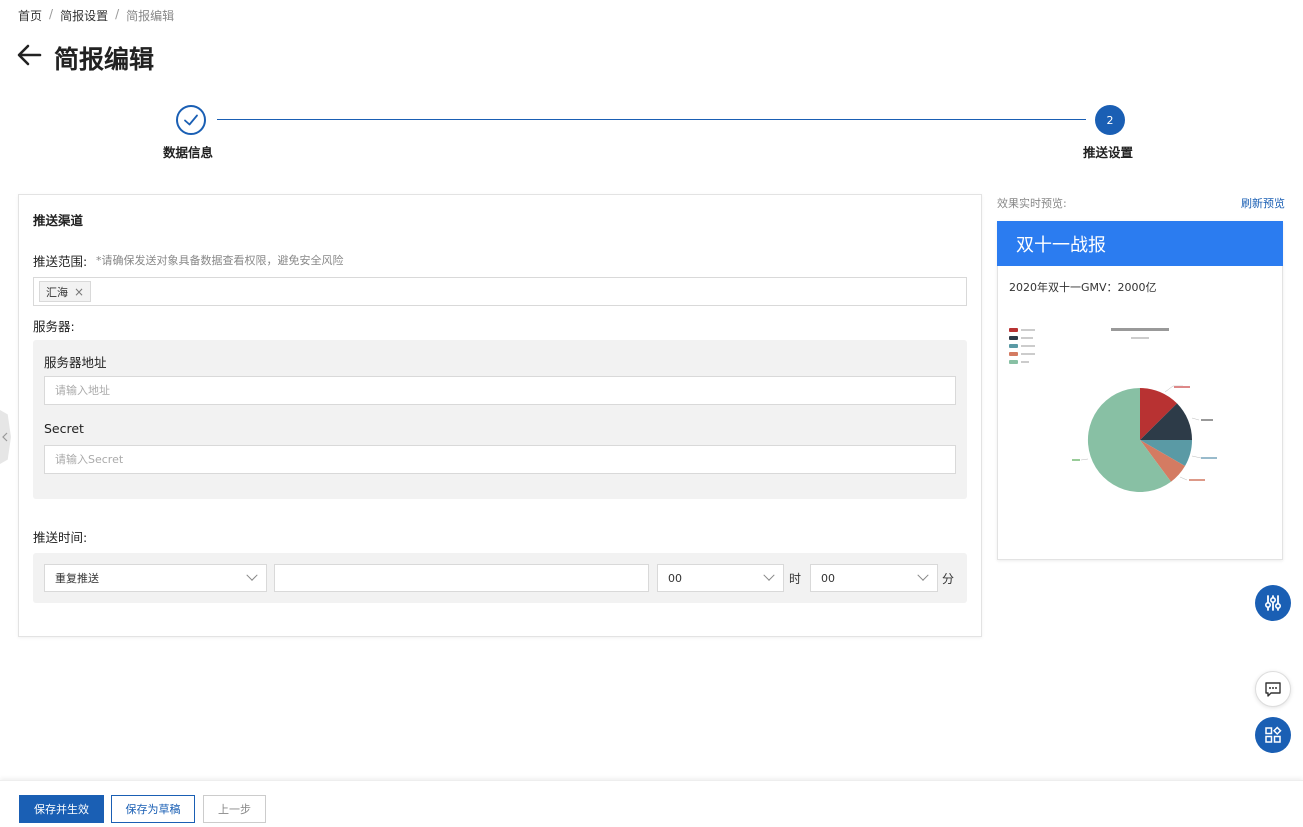 Image resolution: width=1303 pixels, height=827 pixels. I want to click on footer-bar, so click(651, 803).